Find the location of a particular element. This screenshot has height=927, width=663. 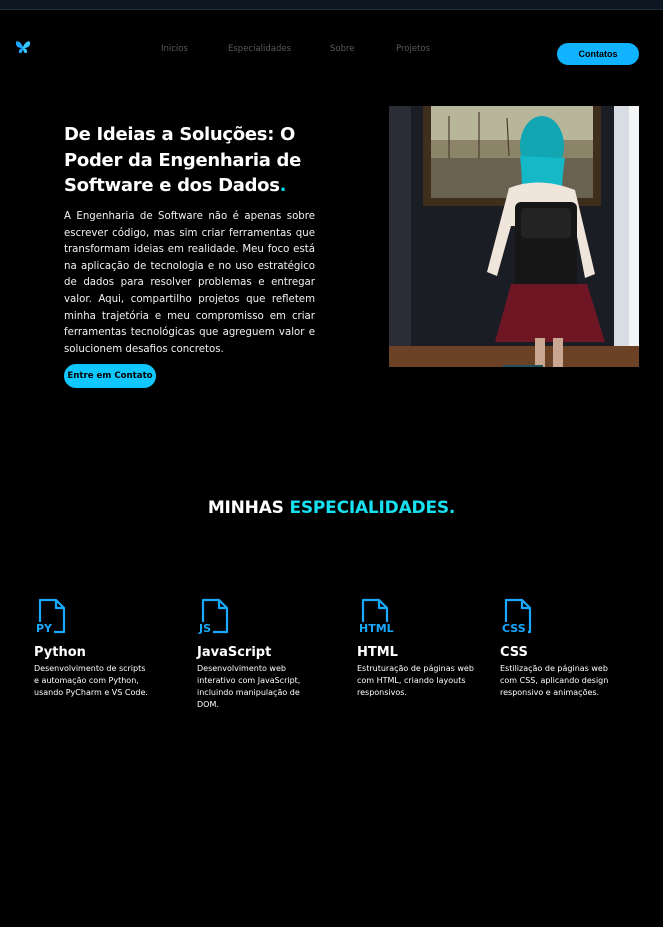

html-file-tag: HTML is located at coordinates (376, 628).